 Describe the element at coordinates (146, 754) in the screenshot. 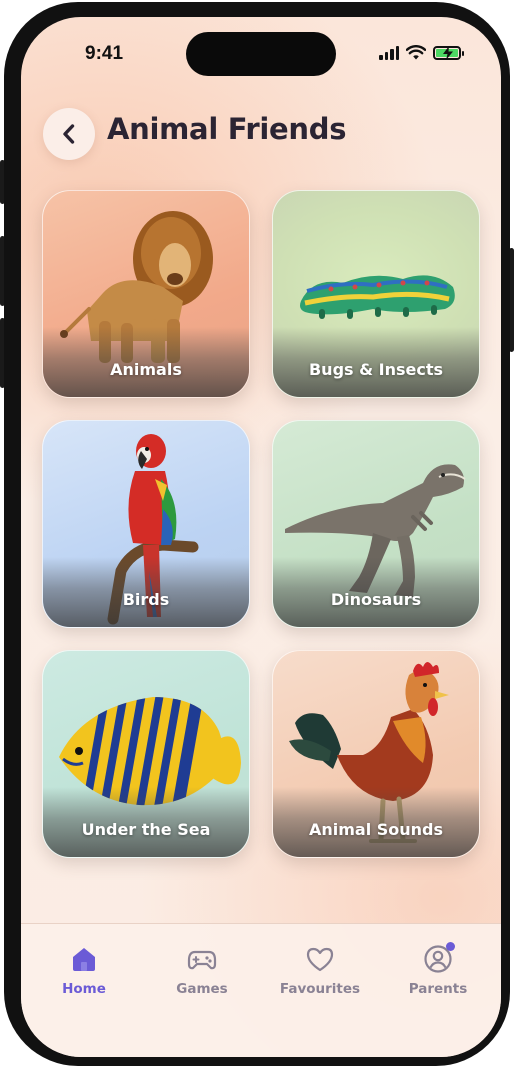

I see `category-card-under-the-sea: Under the Sea` at that location.